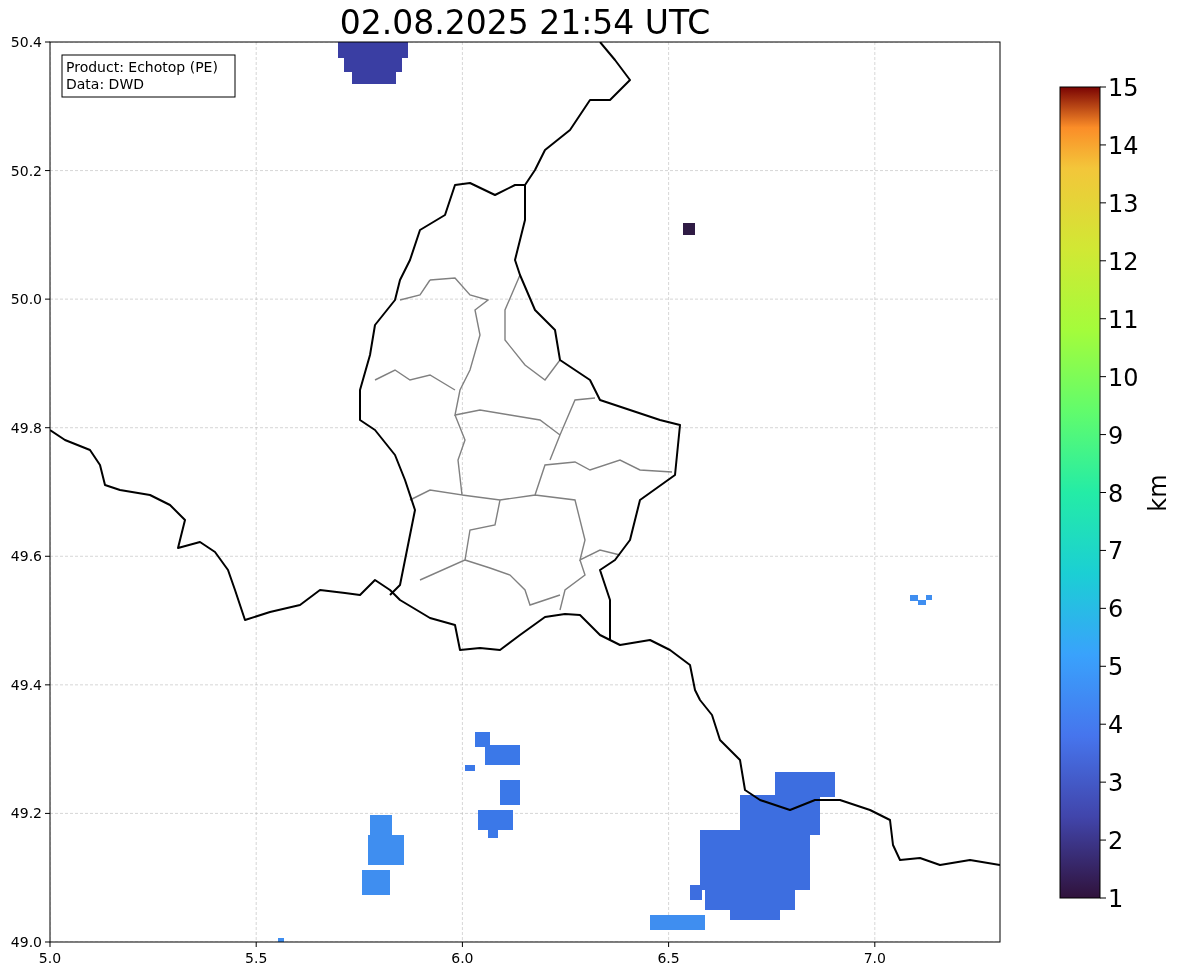 Image resolution: width=1178 pixels, height=976 pixels. What do you see at coordinates (1123, 377) in the screenshot?
I see `colorbar-tick-label: 10` at bounding box center [1123, 377].